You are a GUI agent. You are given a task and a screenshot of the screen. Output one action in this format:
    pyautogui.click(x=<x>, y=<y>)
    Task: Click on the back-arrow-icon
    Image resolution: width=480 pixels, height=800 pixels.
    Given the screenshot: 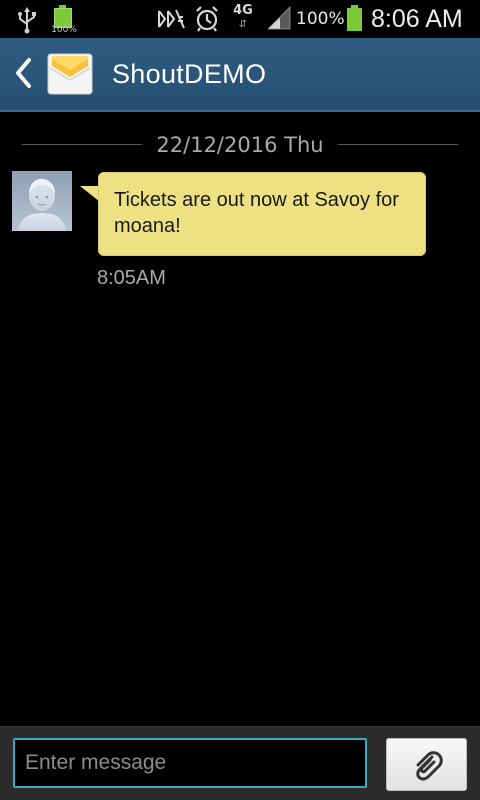 What is the action you would take?
    pyautogui.click(x=23, y=73)
    